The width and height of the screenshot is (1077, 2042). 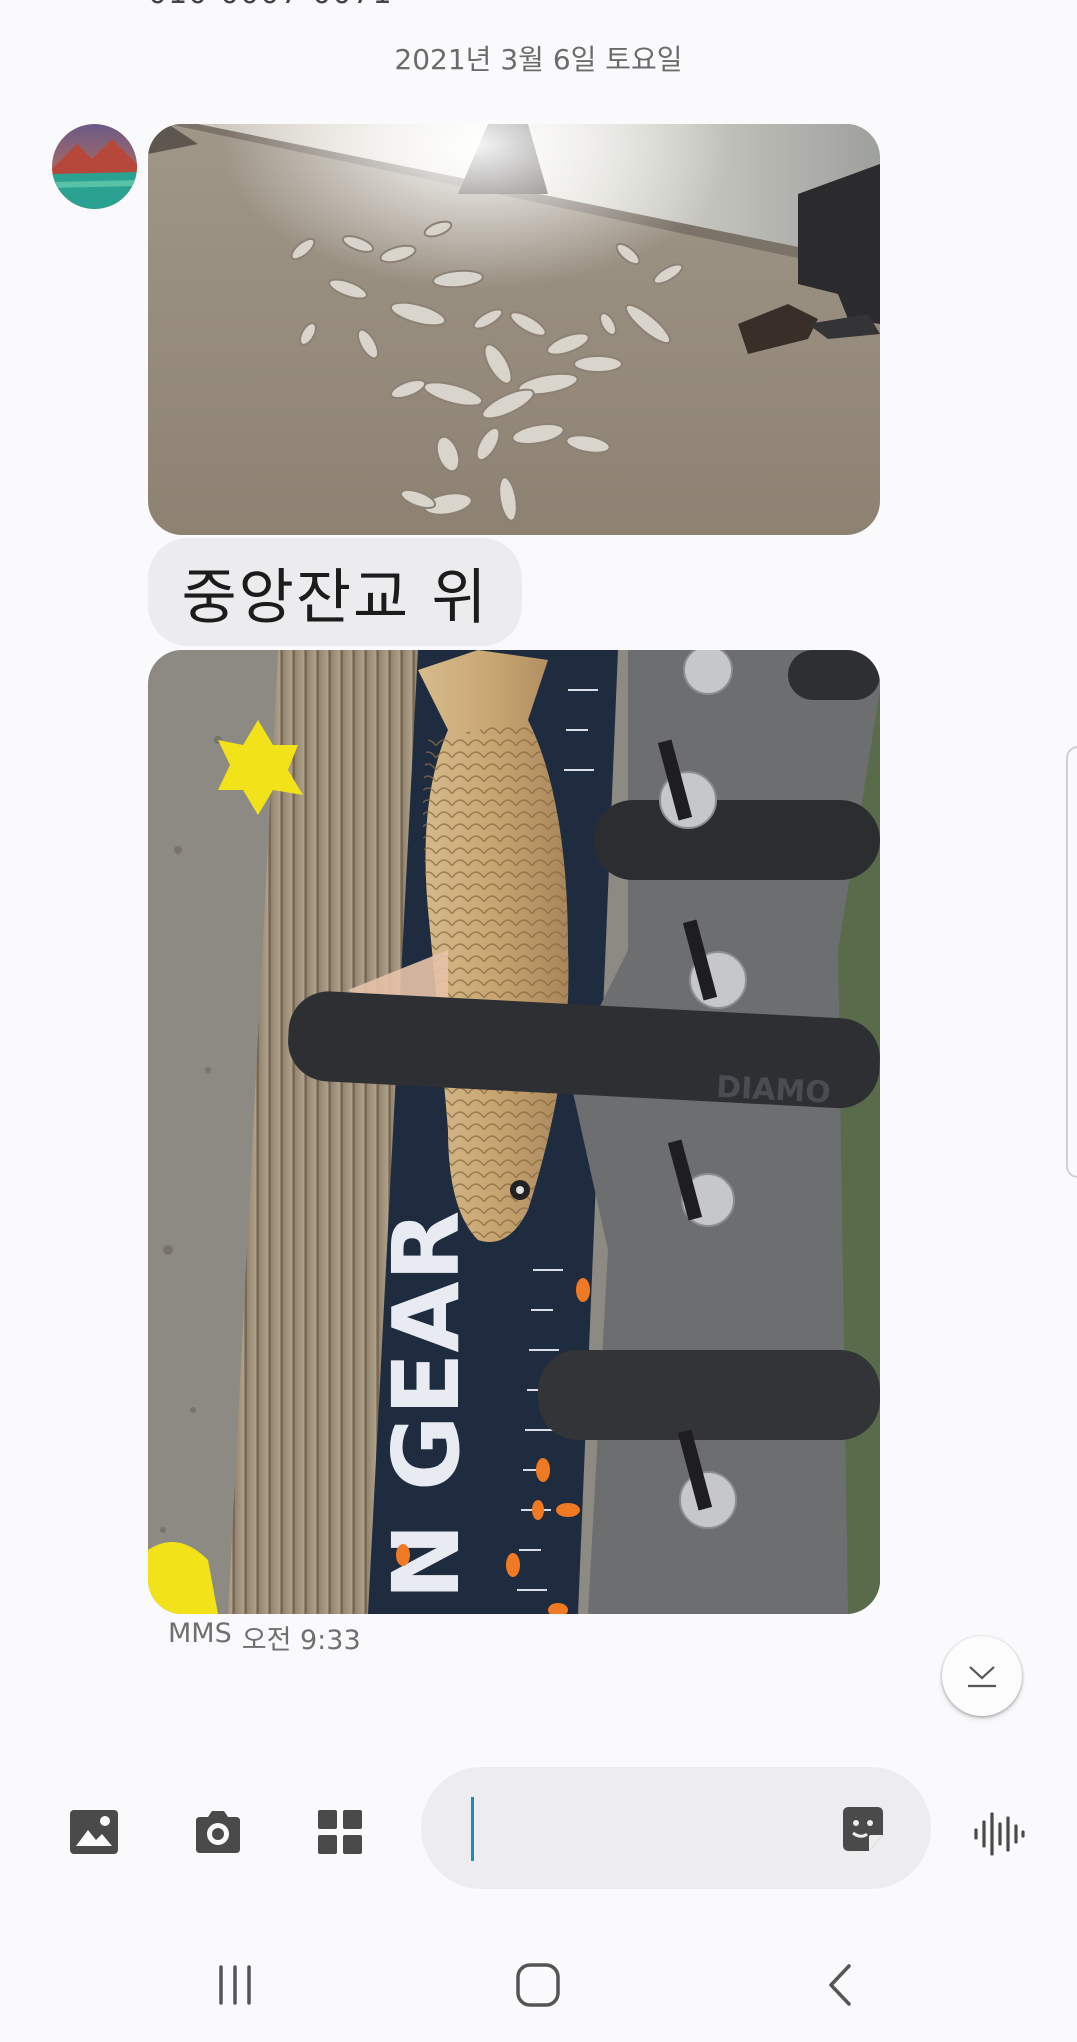 I want to click on grid-icon, so click(x=340, y=1832).